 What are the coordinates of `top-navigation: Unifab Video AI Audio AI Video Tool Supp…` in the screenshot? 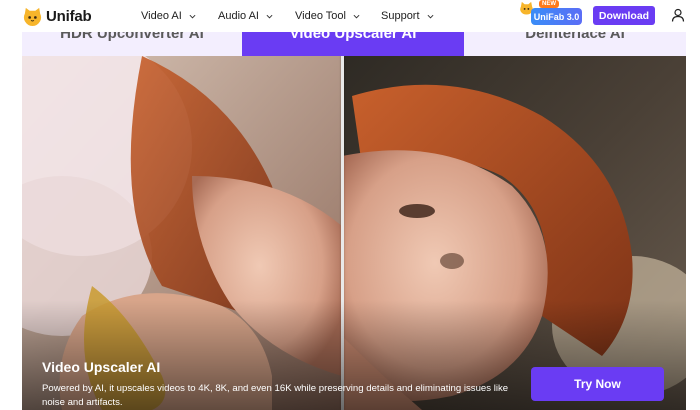 It's located at (350, 16).